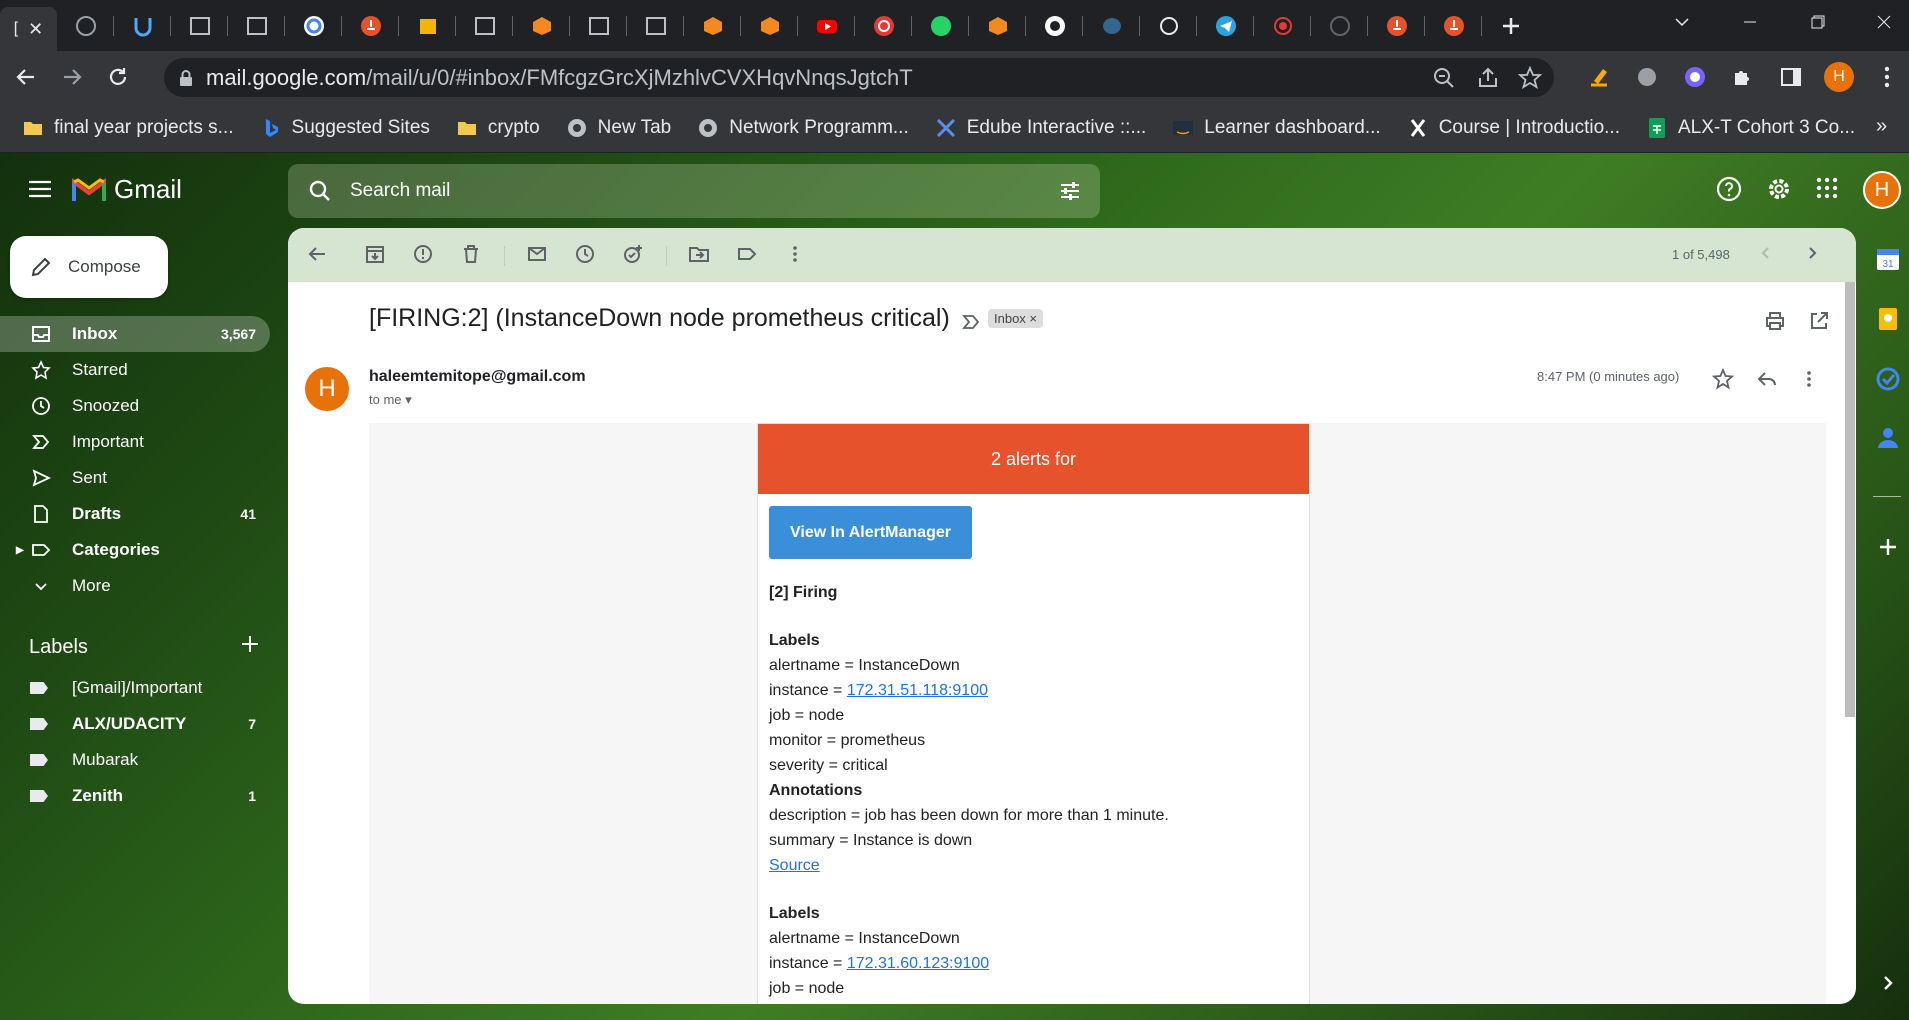 Image resolution: width=1909 pixels, height=1020 pixels. I want to click on extensions-puzzle-icon, so click(1743, 77).